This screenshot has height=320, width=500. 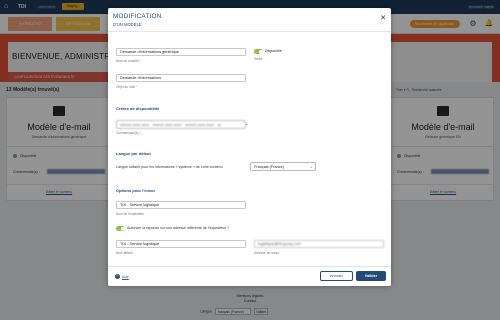 I want to click on reply-name-hint: Nom affiché, so click(x=124, y=253).